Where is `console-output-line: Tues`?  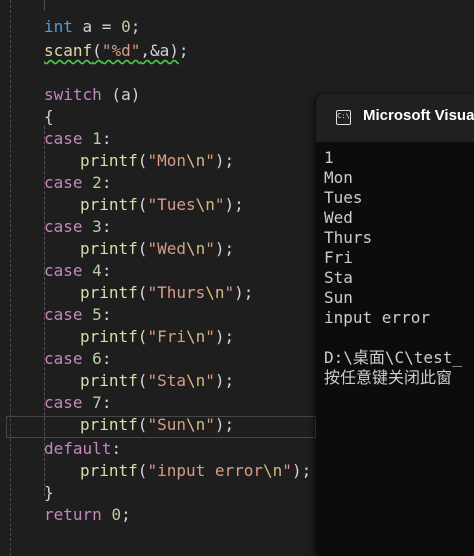
console-output-line: Tues is located at coordinates (343, 197).